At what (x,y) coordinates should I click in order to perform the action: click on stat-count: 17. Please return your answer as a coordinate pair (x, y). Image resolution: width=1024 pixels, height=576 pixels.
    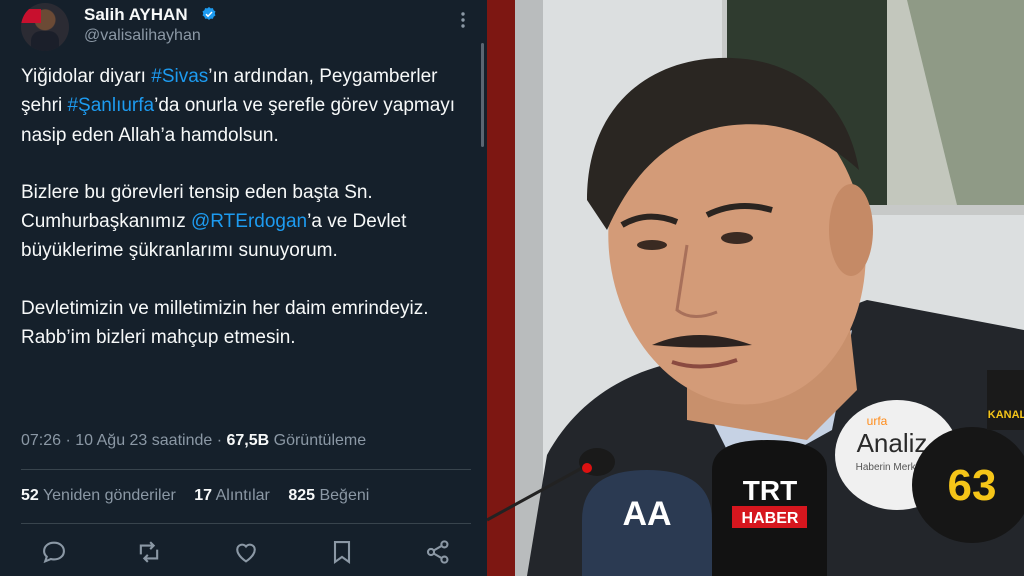
    Looking at the image, I should click on (203, 495).